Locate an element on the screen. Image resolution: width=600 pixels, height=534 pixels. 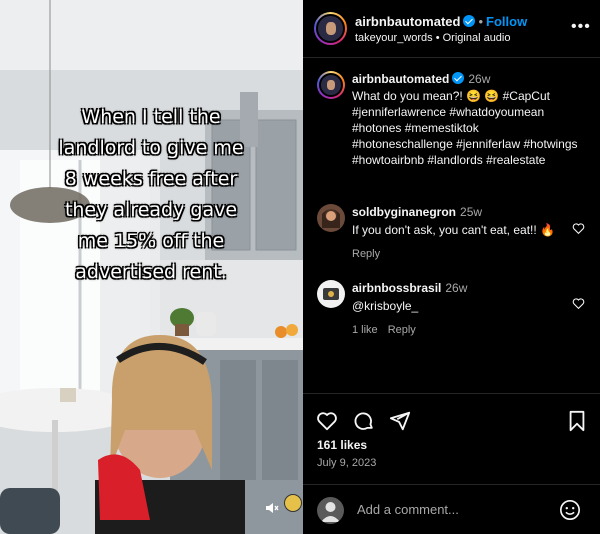
commenter-username: airbnbossbrasil is located at coordinates (396, 288).